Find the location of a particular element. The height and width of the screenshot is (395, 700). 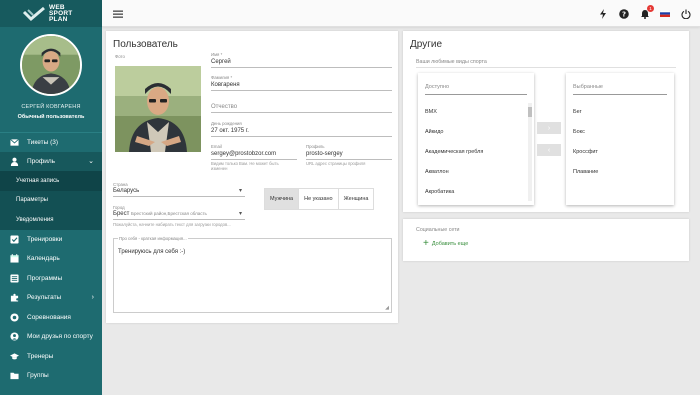

gender-unspecified-button: Не указано is located at coordinates (319, 199).